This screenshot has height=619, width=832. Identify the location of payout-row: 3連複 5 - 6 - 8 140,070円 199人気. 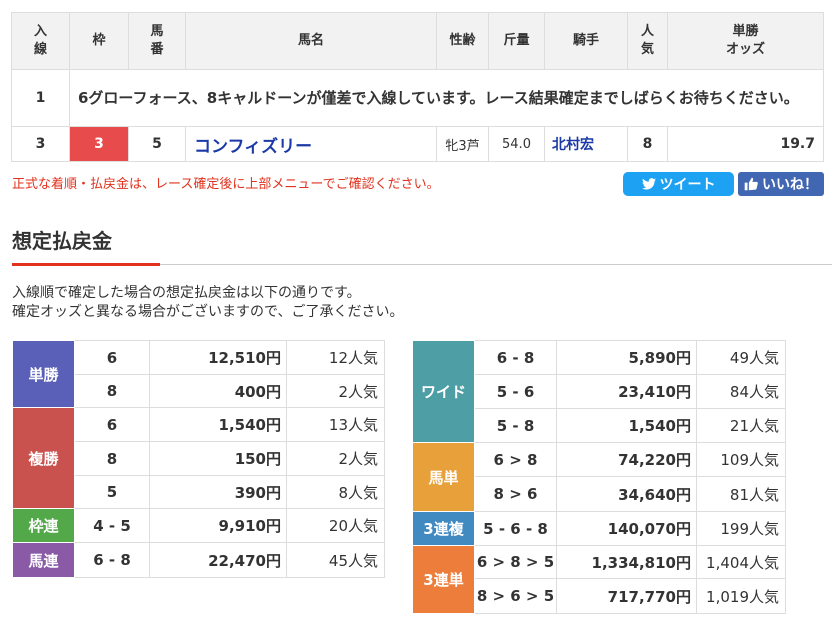
(599, 528).